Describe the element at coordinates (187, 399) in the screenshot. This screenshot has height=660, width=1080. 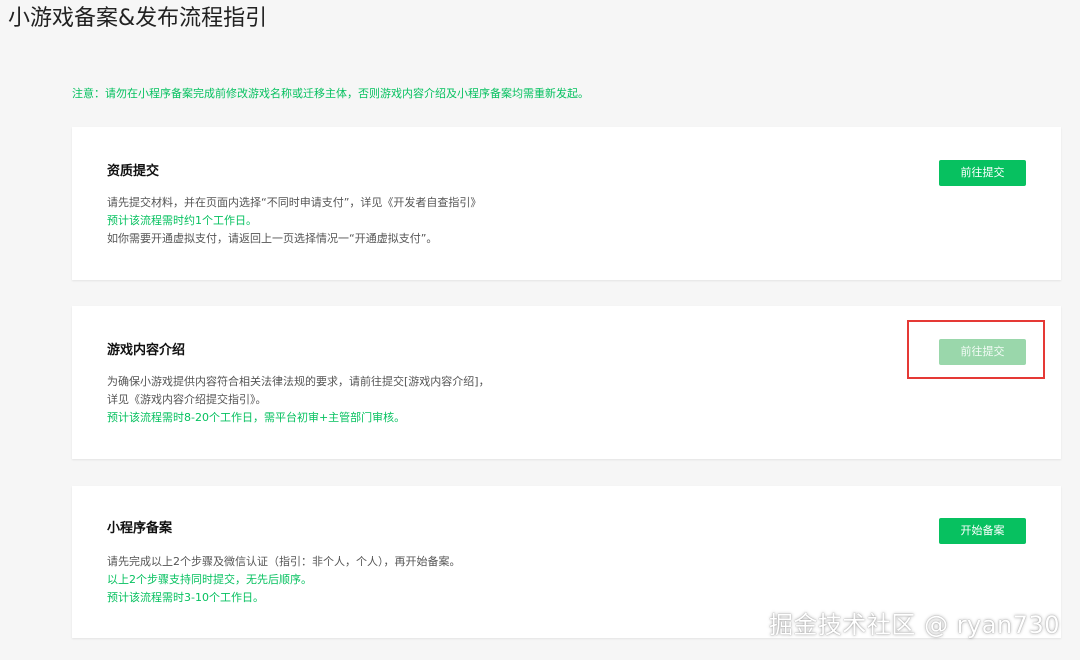
I see `card-line: 详见《游戏内容介绍提交指引》。` at that location.